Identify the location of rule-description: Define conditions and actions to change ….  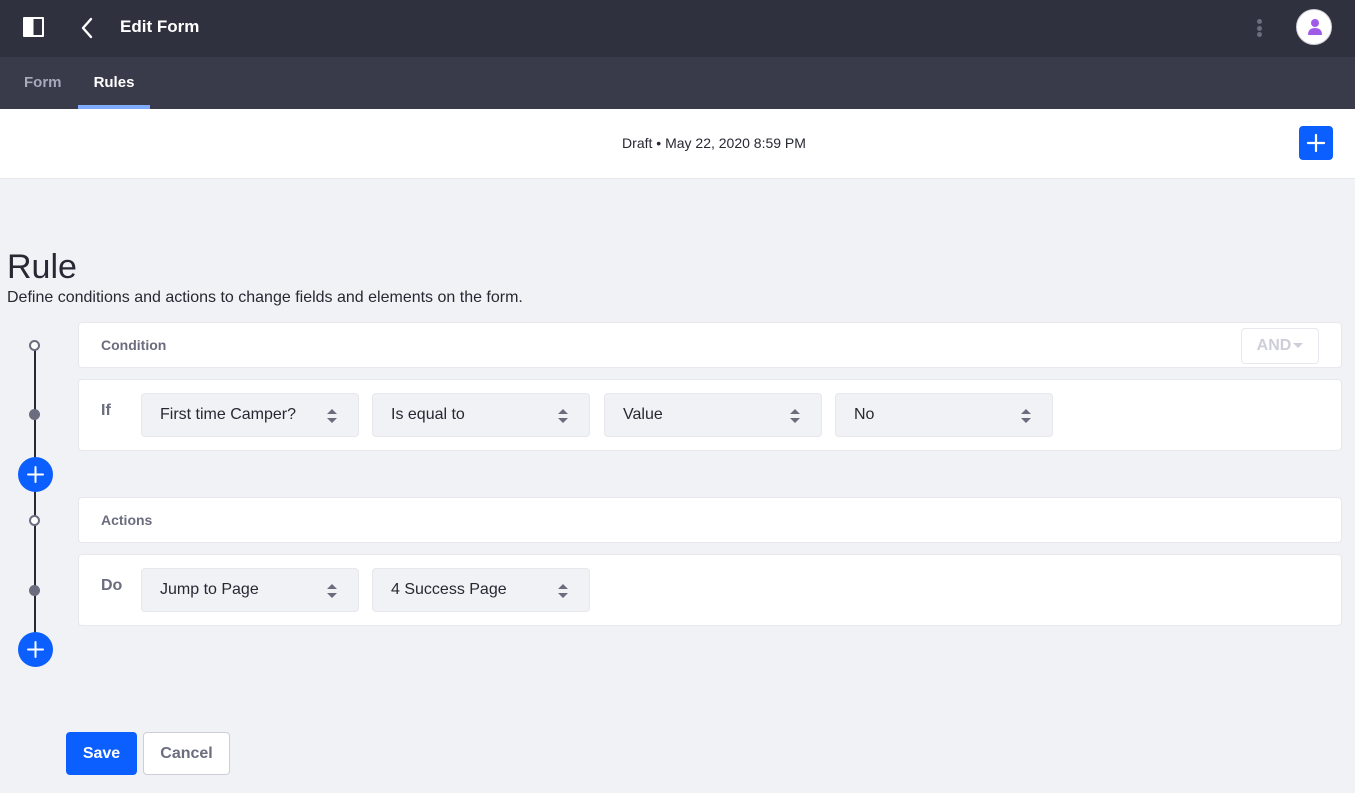
(265, 297).